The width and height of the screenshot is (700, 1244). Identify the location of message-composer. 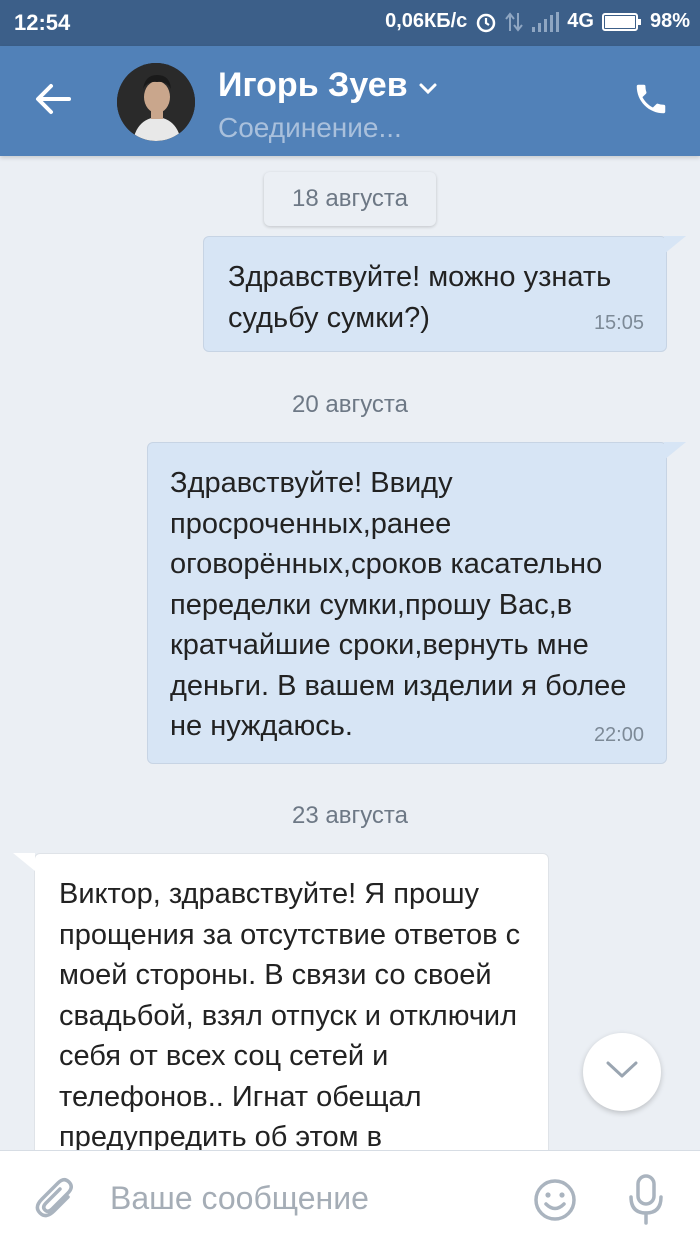
(350, 1197).